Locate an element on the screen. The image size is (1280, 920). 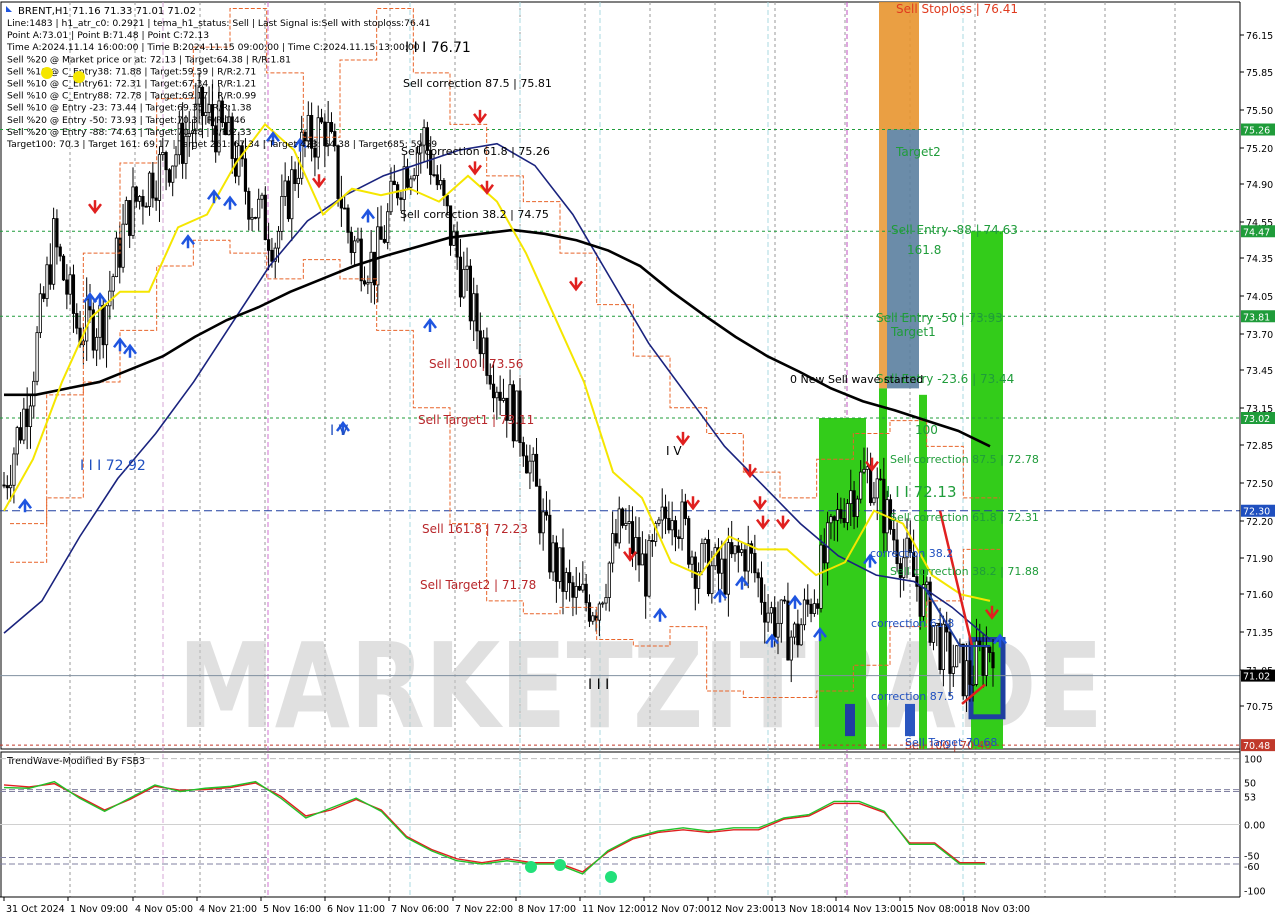
indicator-tick-label: 53 is located at coordinates (1250, 798).